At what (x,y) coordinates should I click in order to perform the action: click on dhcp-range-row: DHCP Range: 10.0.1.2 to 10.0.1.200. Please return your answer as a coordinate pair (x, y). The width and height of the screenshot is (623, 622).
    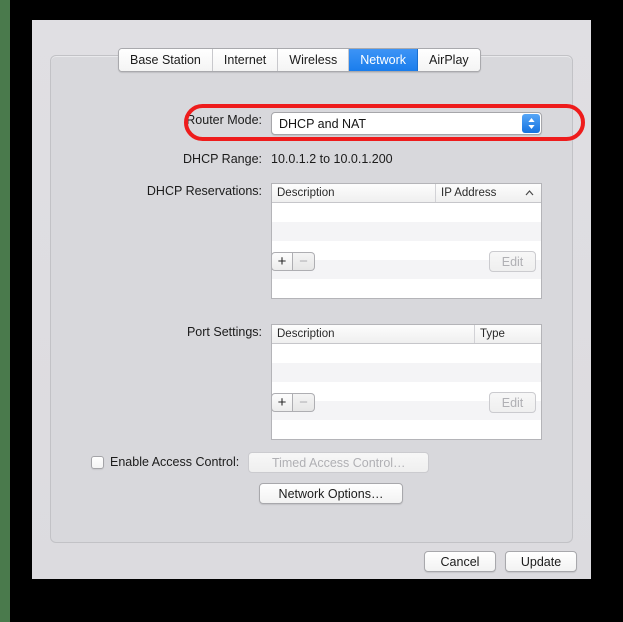
    Looking at the image, I should click on (281, 159).